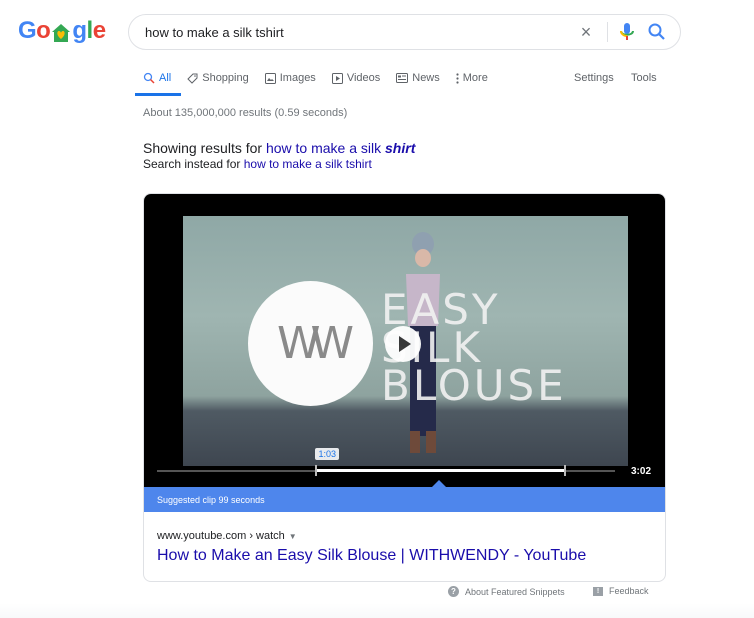  What do you see at coordinates (27, 30) in the screenshot?
I see `logo-letter: G` at bounding box center [27, 30].